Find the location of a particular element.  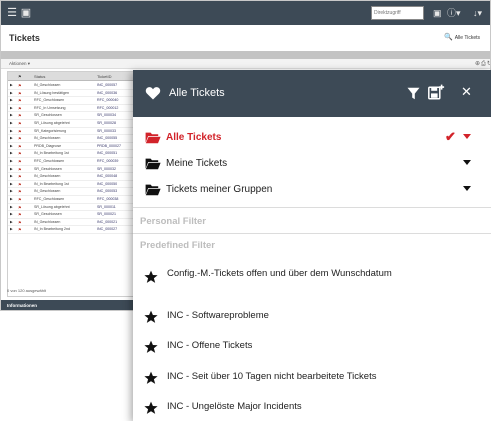

table-row: ▶ ⚑ IN_Geschlossen INC_000021 is located at coordinates (70, 223).